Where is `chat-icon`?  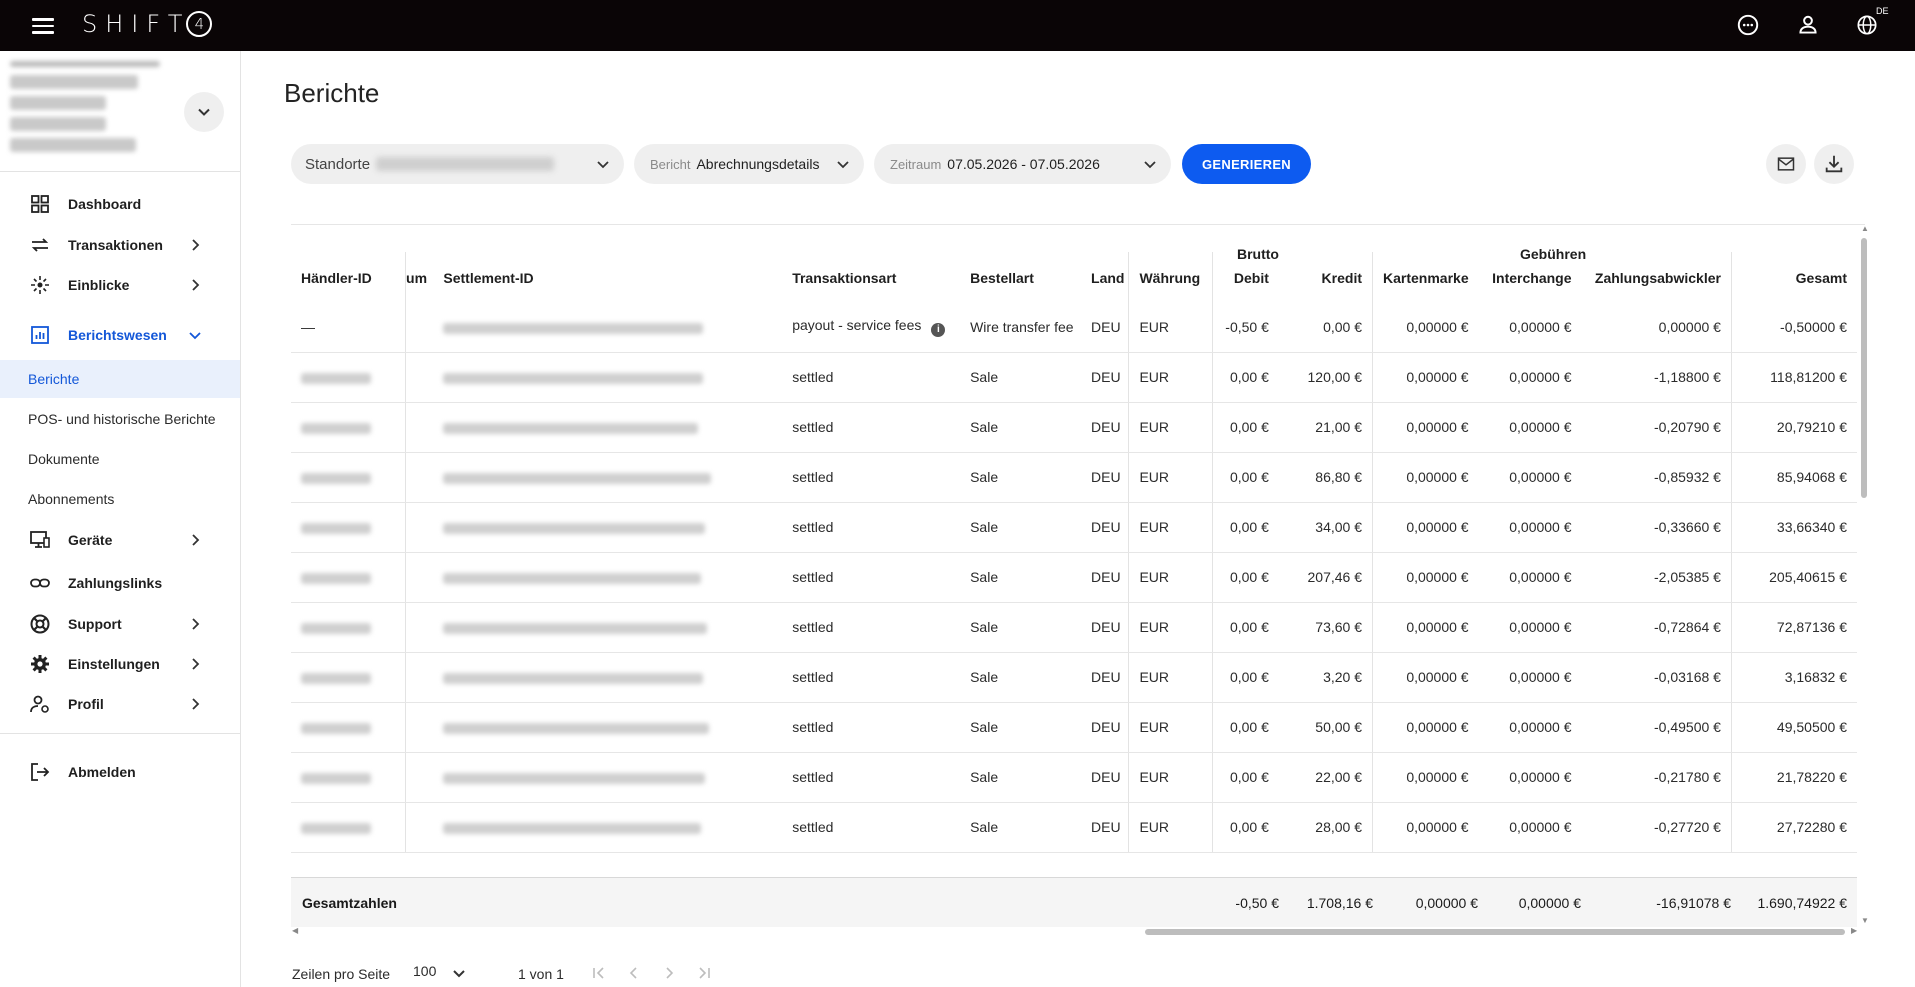
chat-icon is located at coordinates (1748, 25).